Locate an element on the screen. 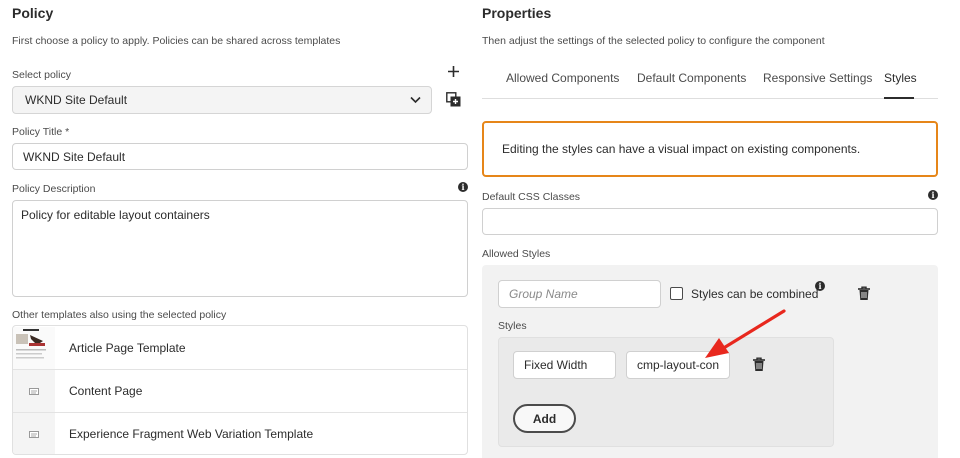  list-item: Article Page Template is located at coordinates (240, 347).